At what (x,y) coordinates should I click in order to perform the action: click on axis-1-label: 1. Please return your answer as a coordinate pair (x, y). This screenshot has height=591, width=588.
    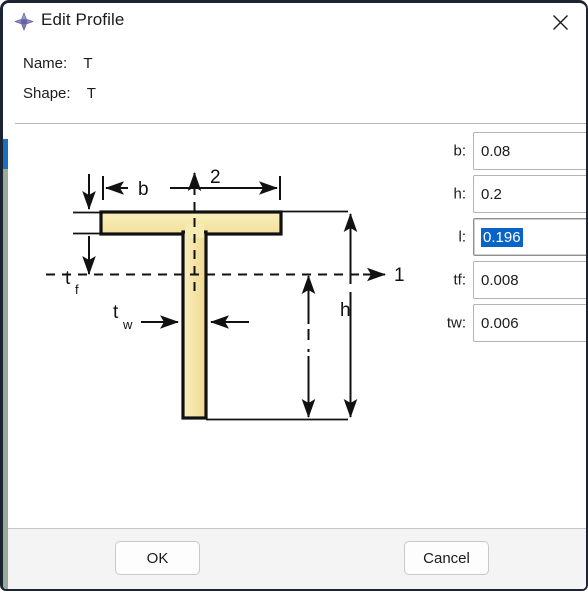
    Looking at the image, I should click on (399, 275).